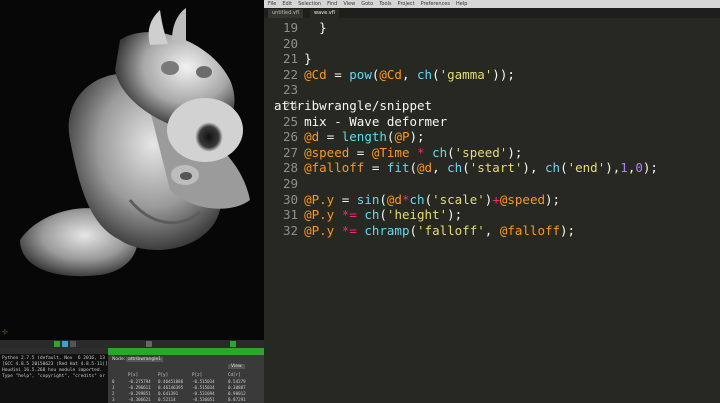 The image size is (720, 403). Describe the element at coordinates (171, 387) in the screenshot. I see `table-cell: 0.46146395` at that location.